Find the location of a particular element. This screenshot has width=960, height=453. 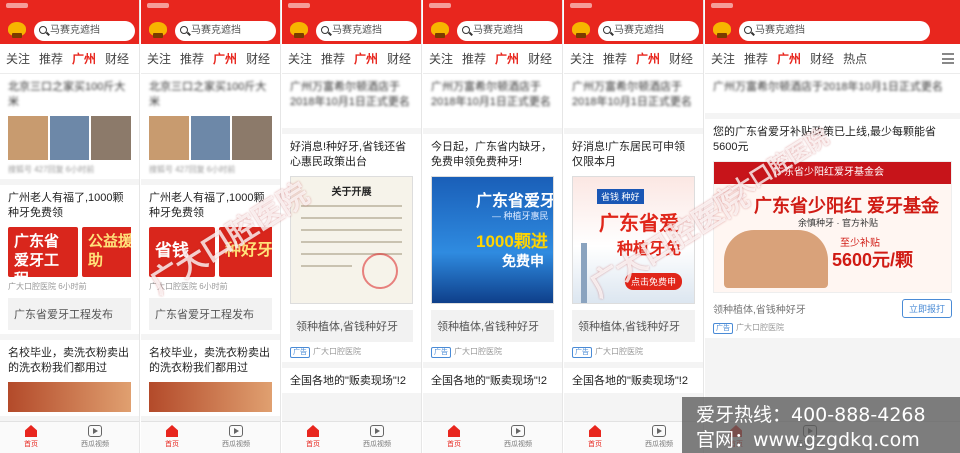

app-header: 马赛克遮挡 is located at coordinates (210, 22).